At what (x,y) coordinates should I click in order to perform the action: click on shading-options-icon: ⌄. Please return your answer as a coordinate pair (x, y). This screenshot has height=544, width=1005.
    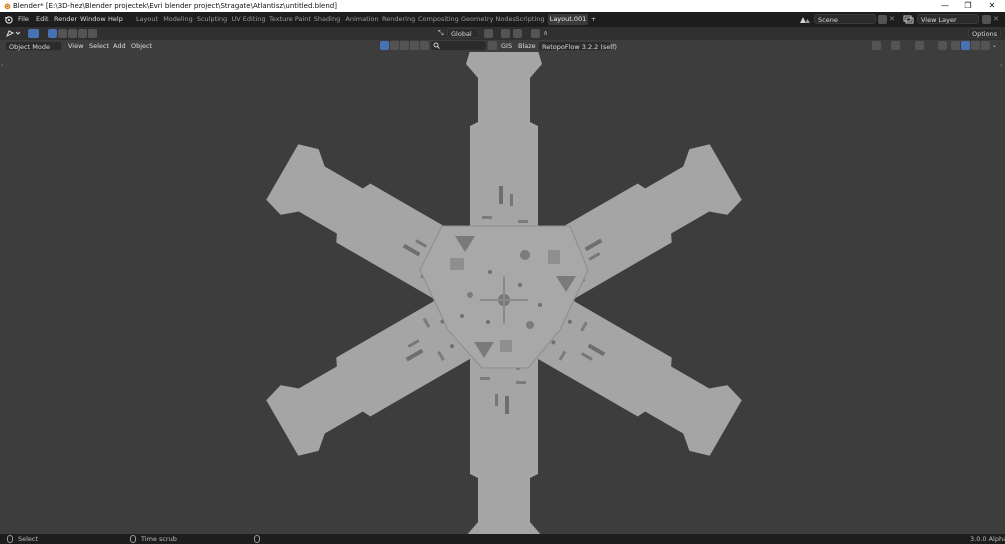
    Looking at the image, I should click on (996, 45).